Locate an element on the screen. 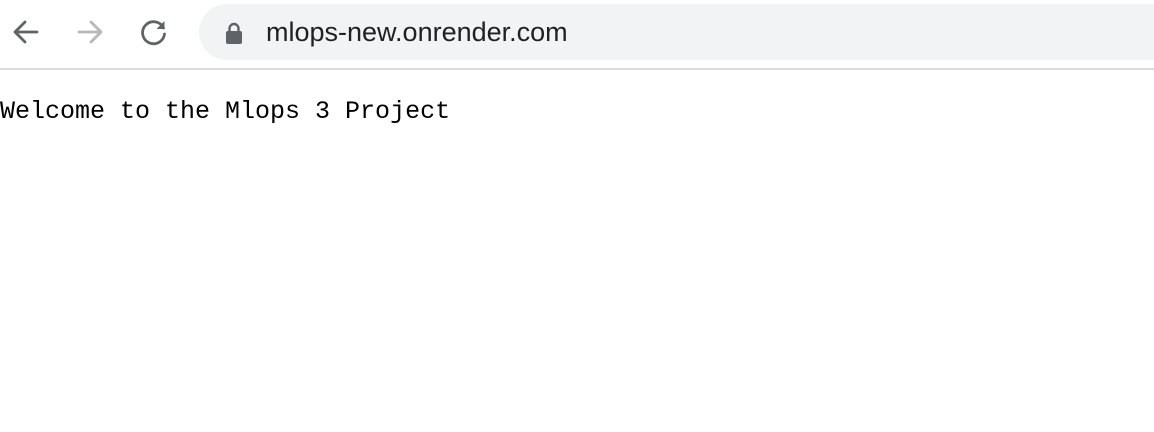  url-text: mlops-new.onrender.com is located at coordinates (417, 32).